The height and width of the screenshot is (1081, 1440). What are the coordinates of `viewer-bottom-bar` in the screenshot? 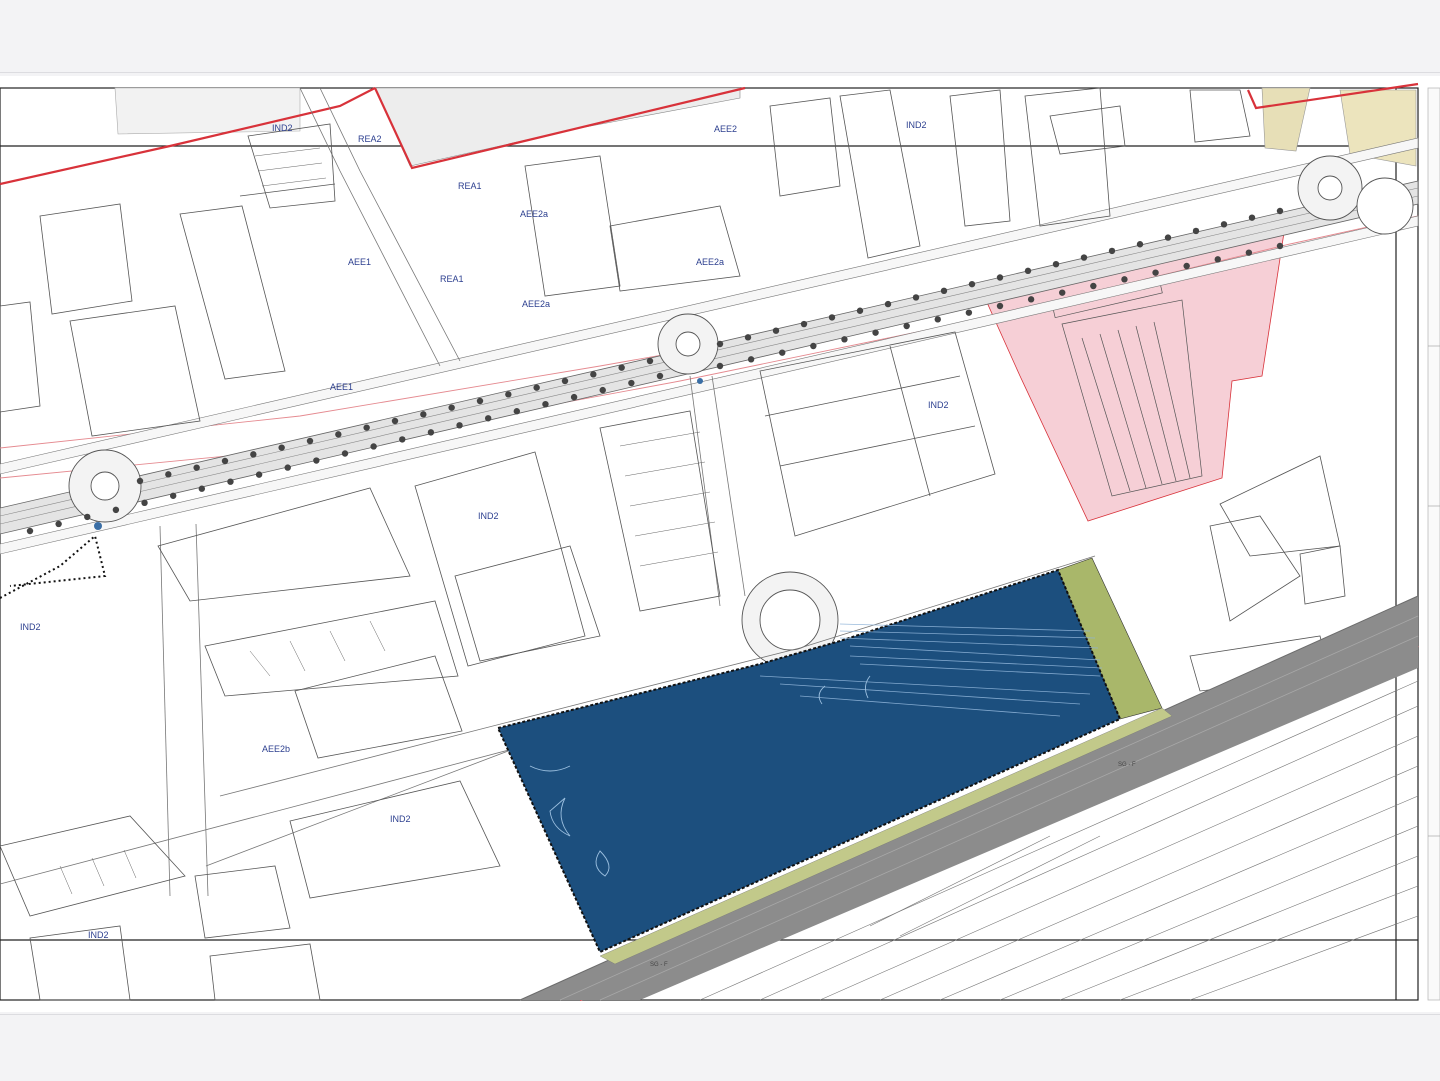 It's located at (720, 1047).